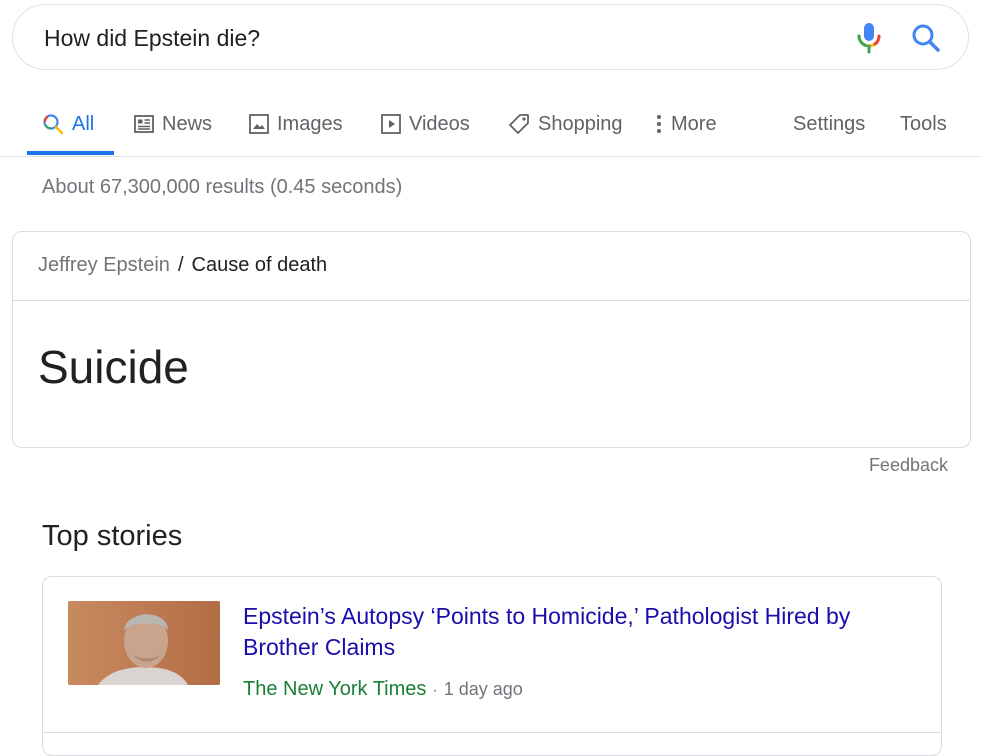 This screenshot has width=981, height=756. What do you see at coordinates (144, 643) in the screenshot?
I see `story-thumbnail` at bounding box center [144, 643].